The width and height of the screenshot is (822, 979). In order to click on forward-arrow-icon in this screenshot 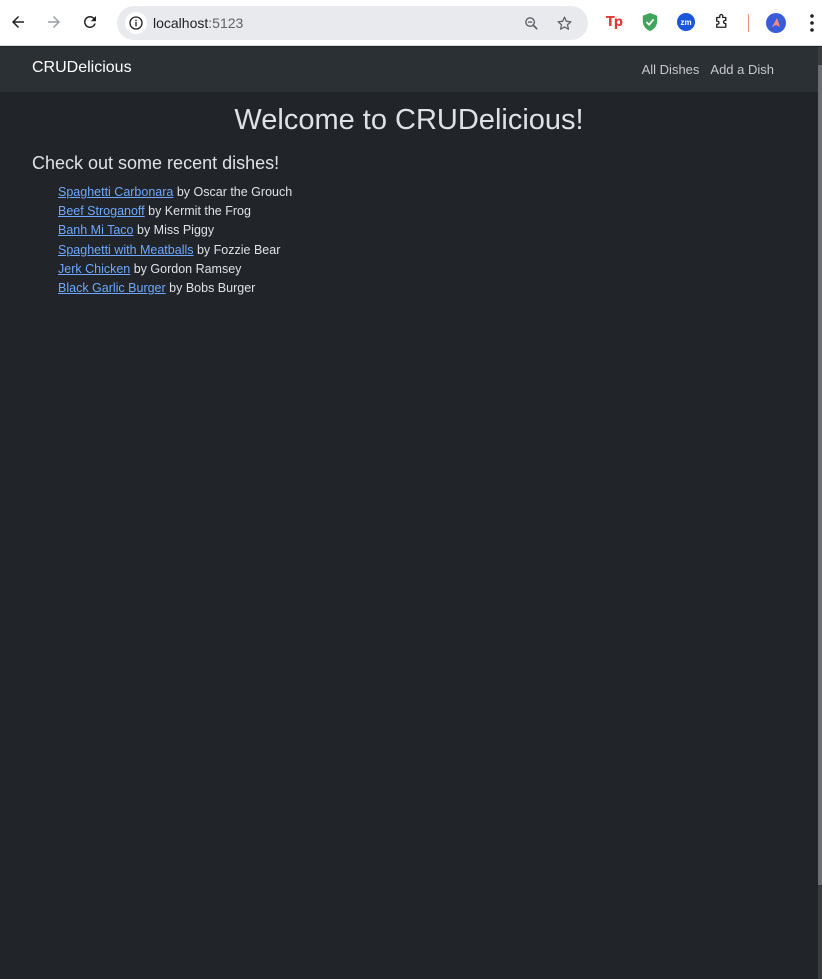, I will do `click(54, 22)`.